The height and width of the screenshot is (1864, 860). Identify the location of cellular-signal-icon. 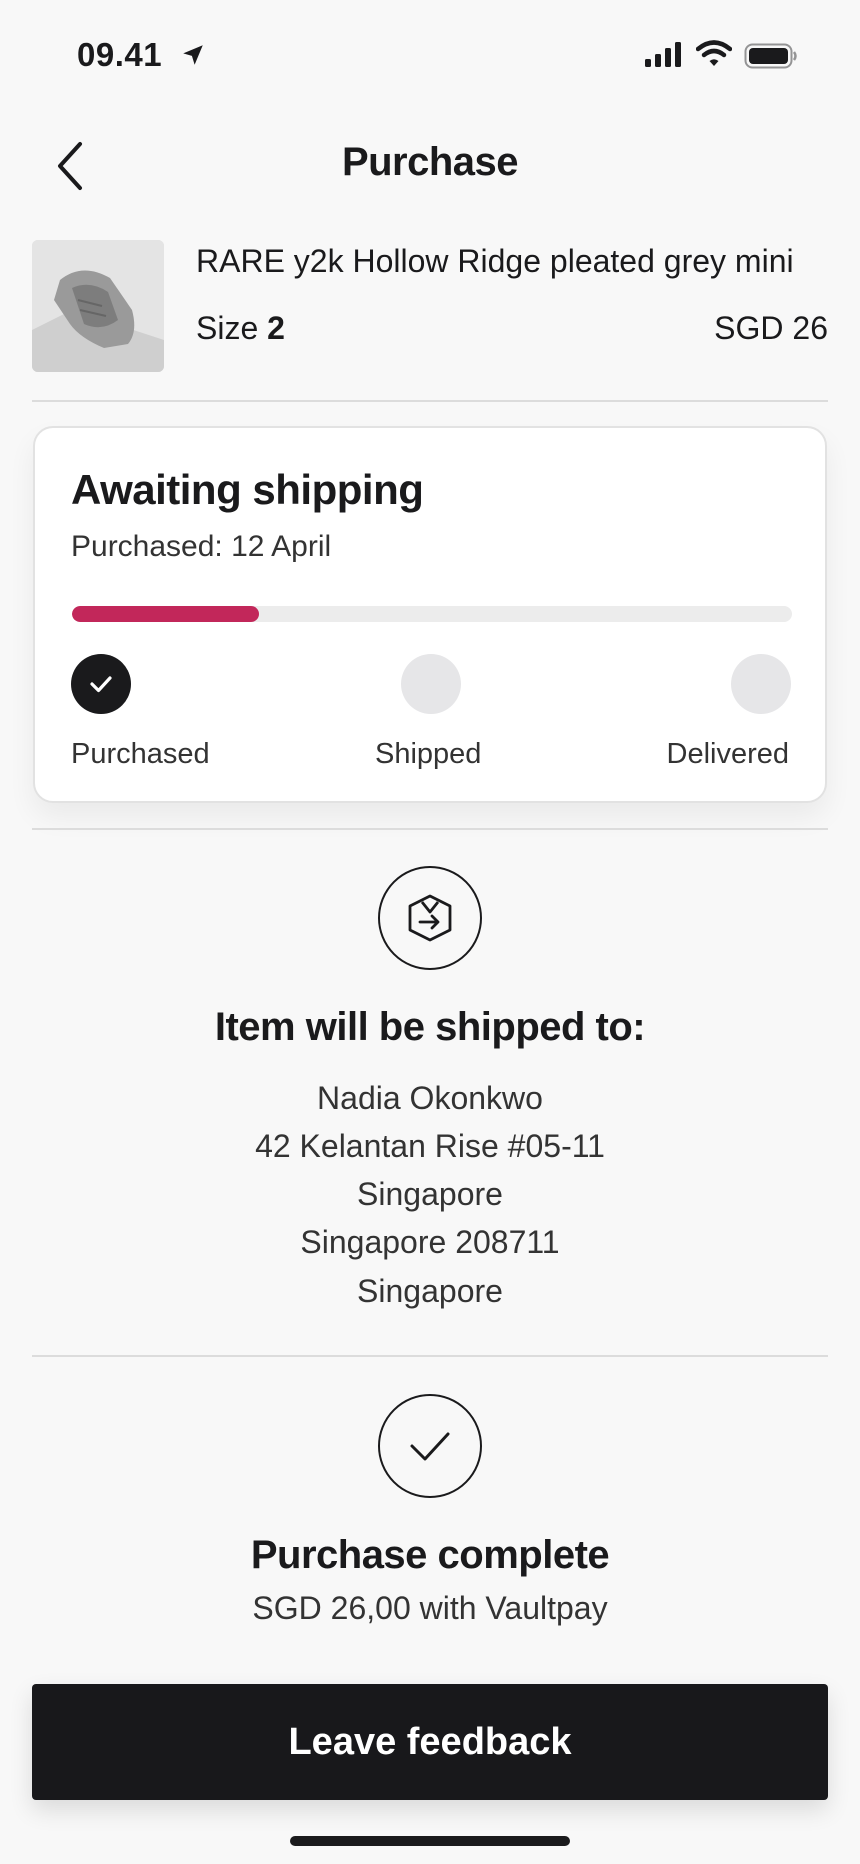
(663, 54).